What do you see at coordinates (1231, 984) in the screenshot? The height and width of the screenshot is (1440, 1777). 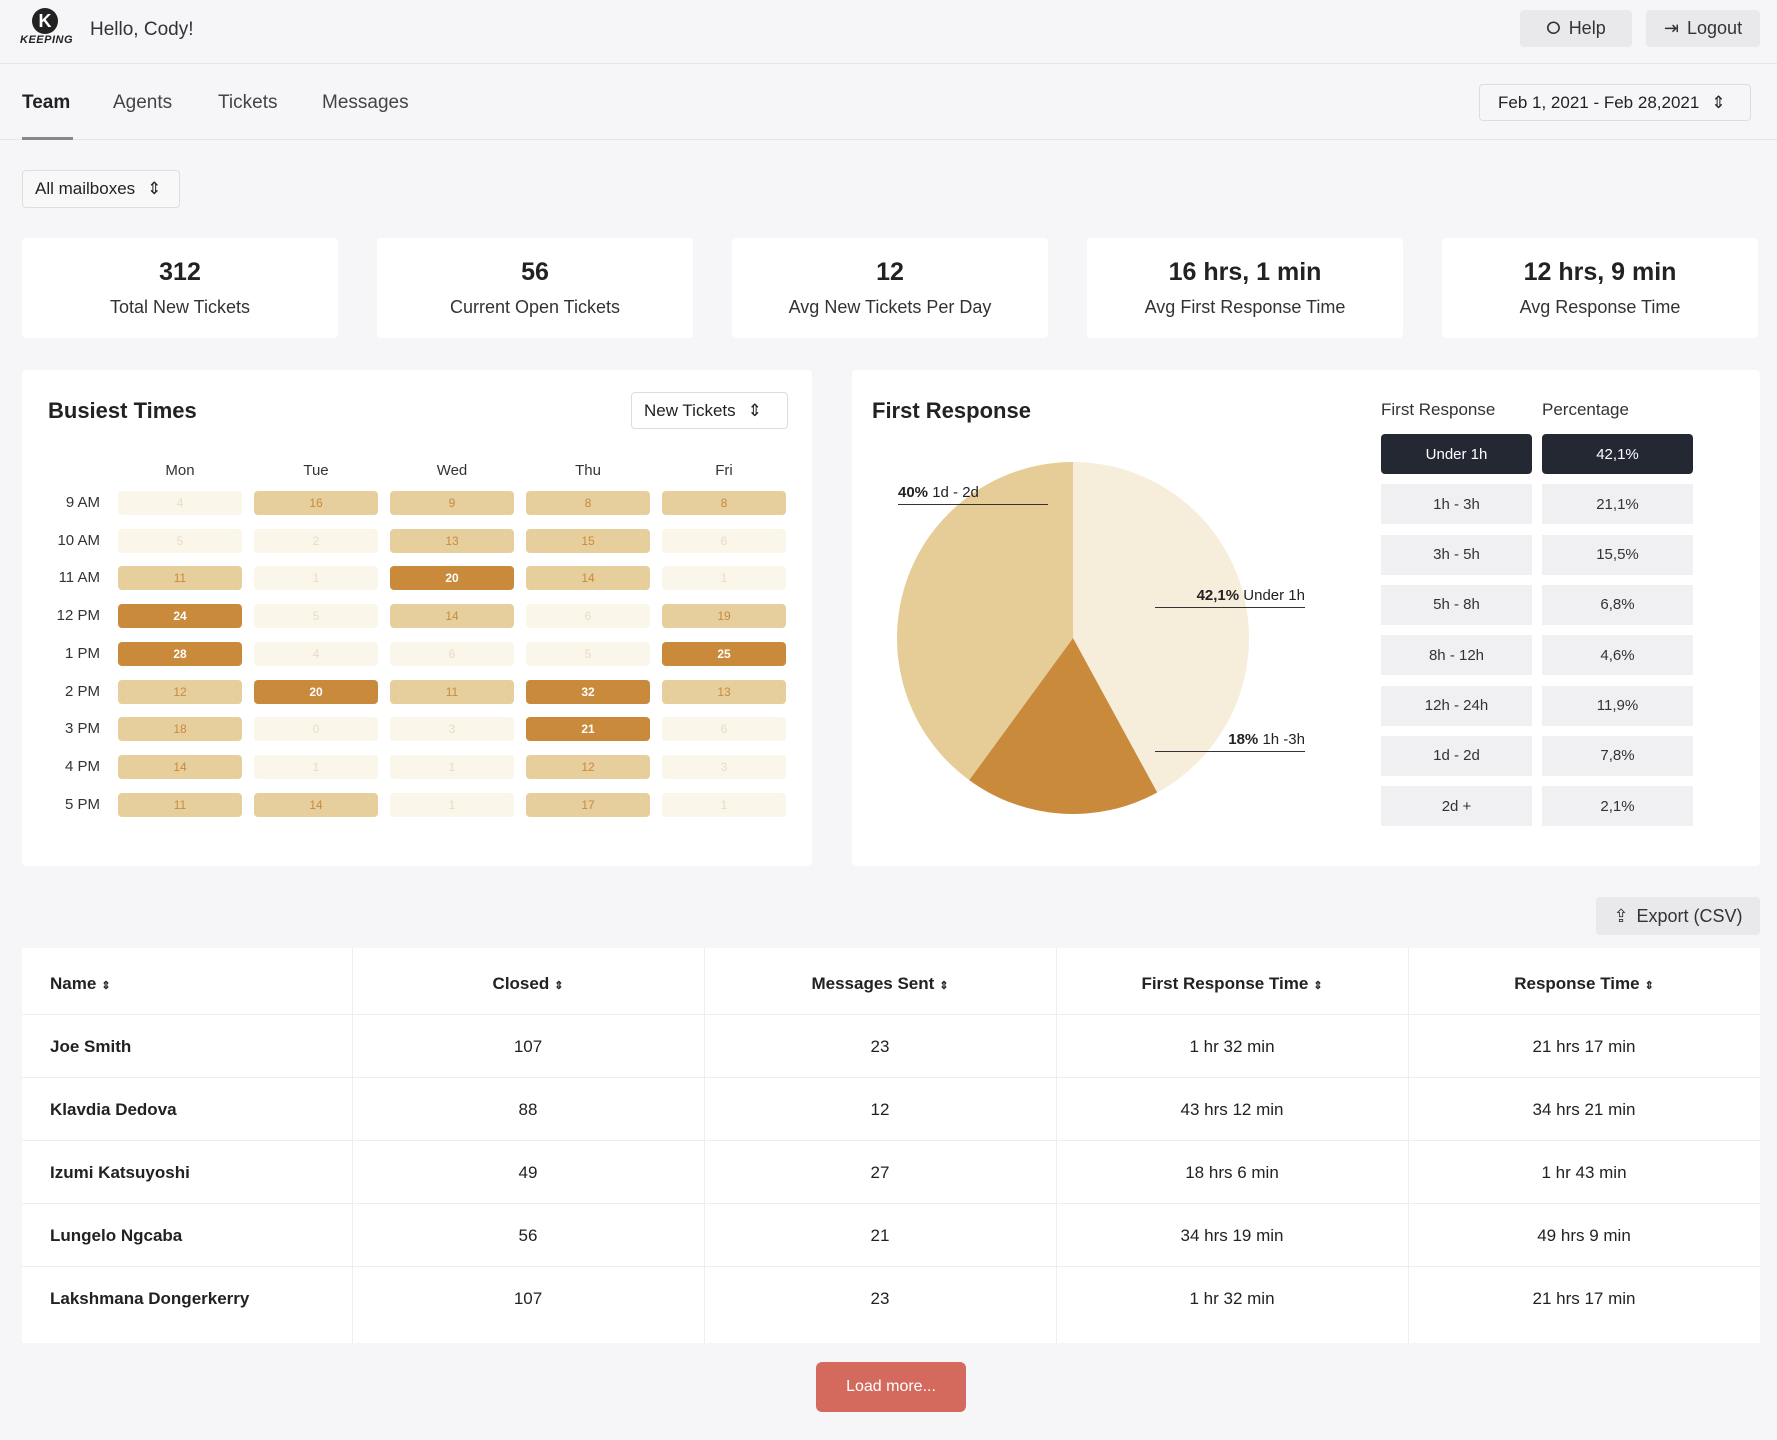 I see `column-header: First Response Time ⇕` at bounding box center [1231, 984].